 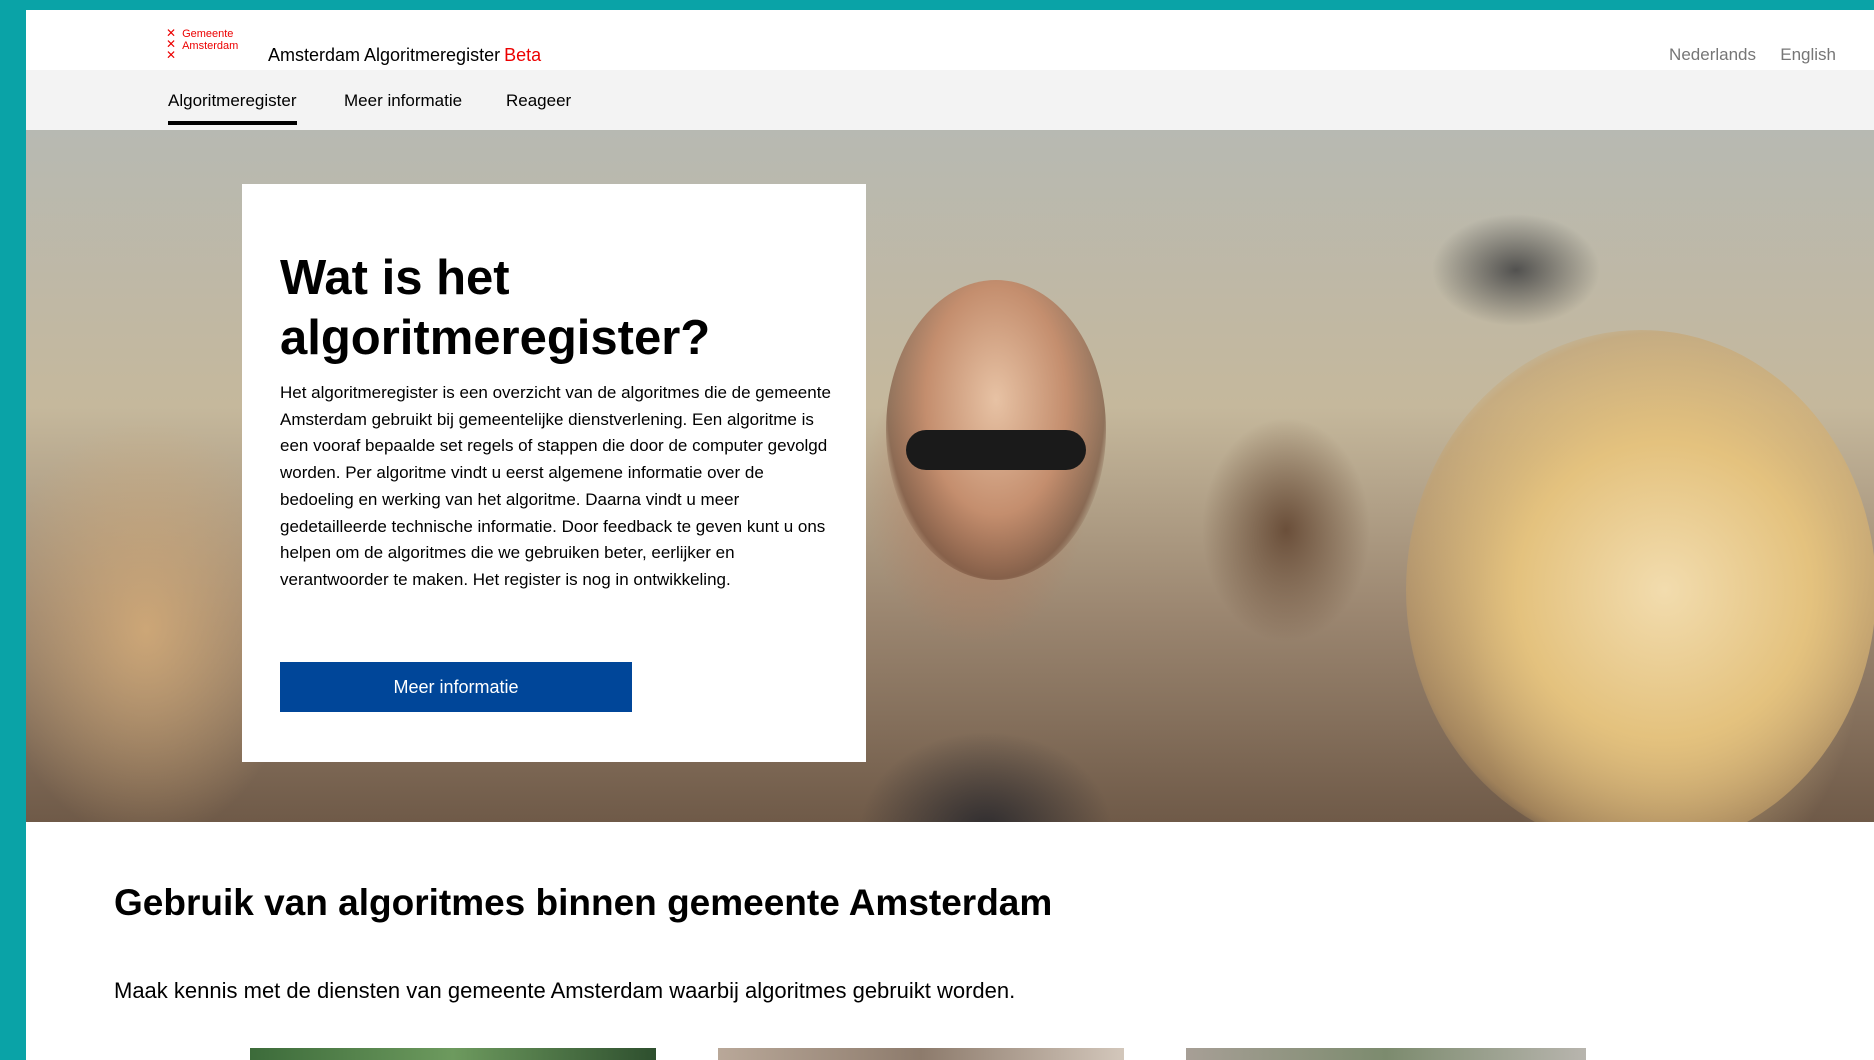 I want to click on hero-photo-sunglasses, so click(x=996, y=450).